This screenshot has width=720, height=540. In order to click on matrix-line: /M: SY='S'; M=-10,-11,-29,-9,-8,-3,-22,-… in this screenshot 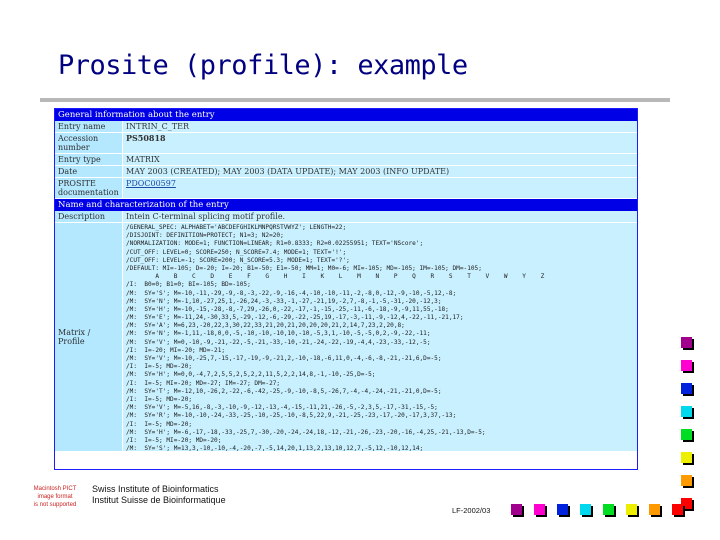, I will do `click(291, 293)`.